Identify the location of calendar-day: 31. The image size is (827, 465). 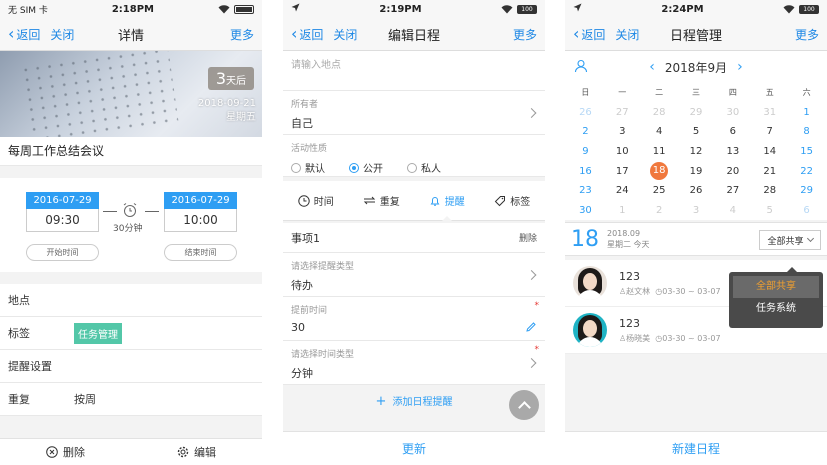
(769, 112).